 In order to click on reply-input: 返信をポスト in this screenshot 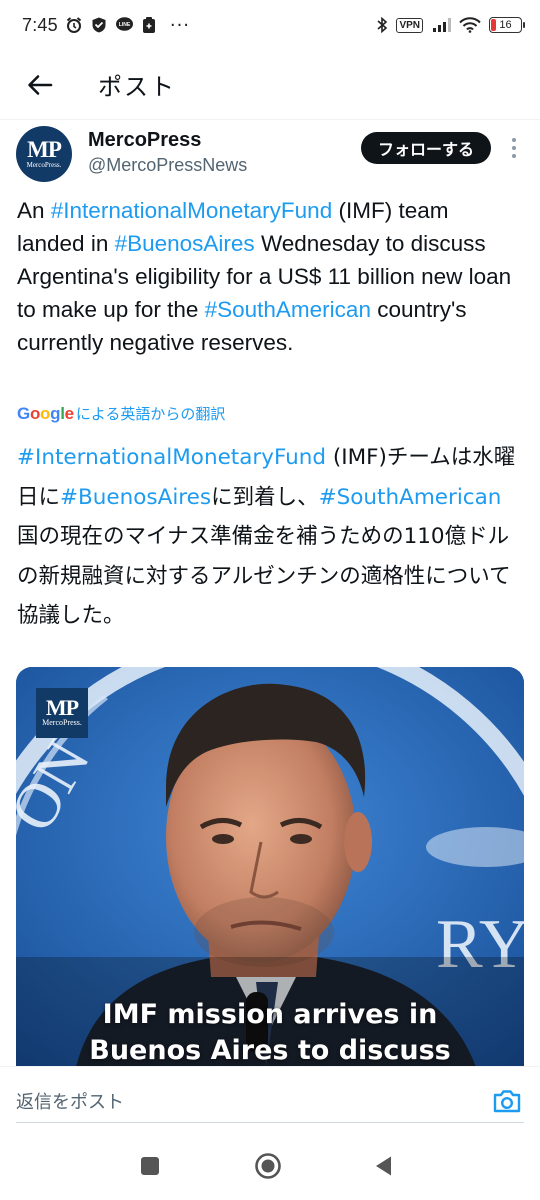, I will do `click(270, 1101)`.